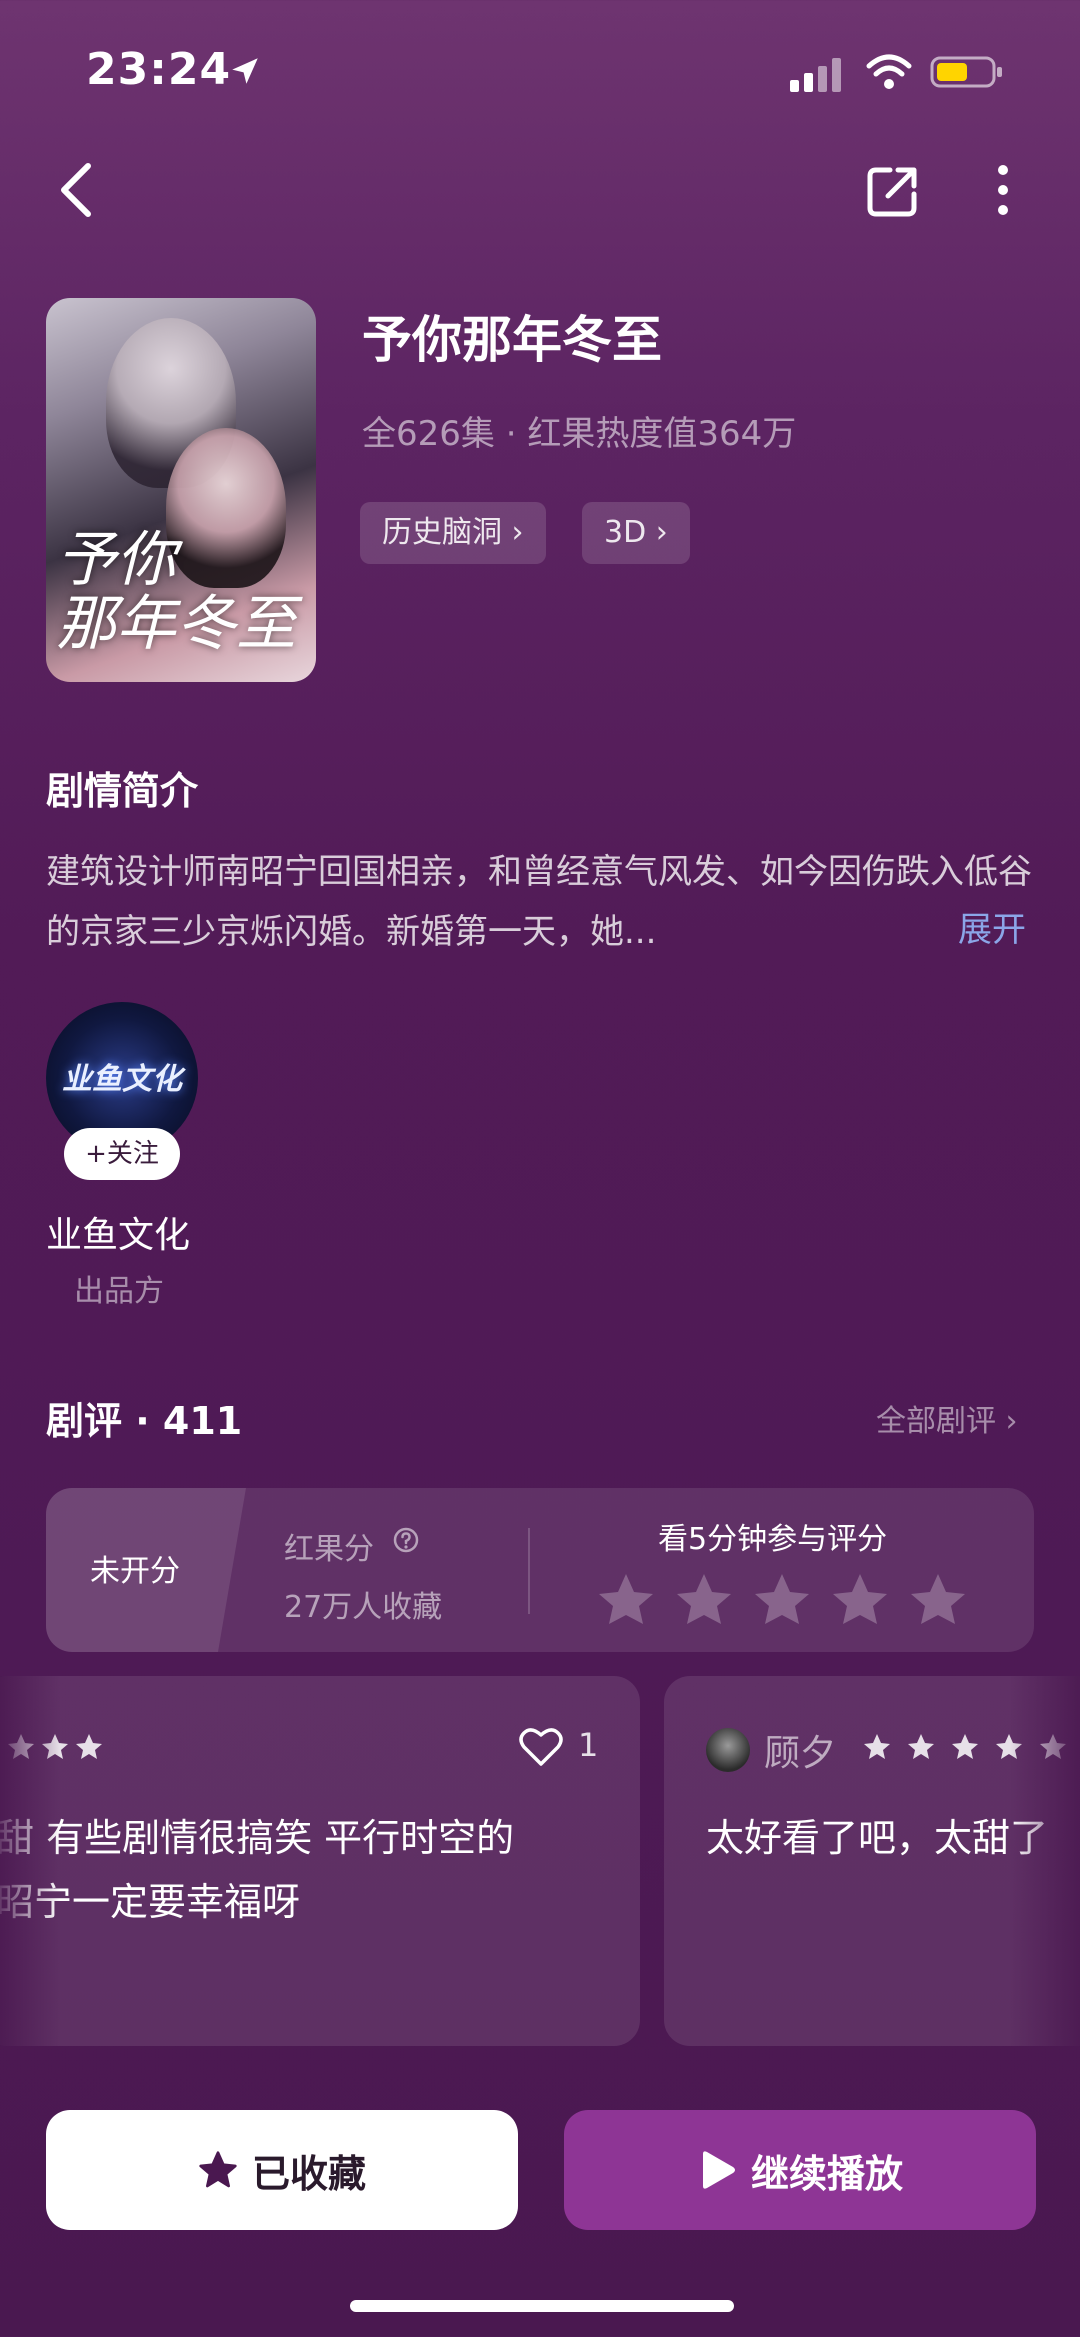 The height and width of the screenshot is (2337, 1080). Describe the element at coordinates (529, 1571) in the screenshot. I see `divider` at that location.